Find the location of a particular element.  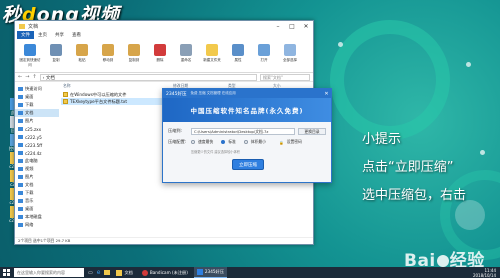

path-label: 压缩到: is located at coordinates (175, 130).